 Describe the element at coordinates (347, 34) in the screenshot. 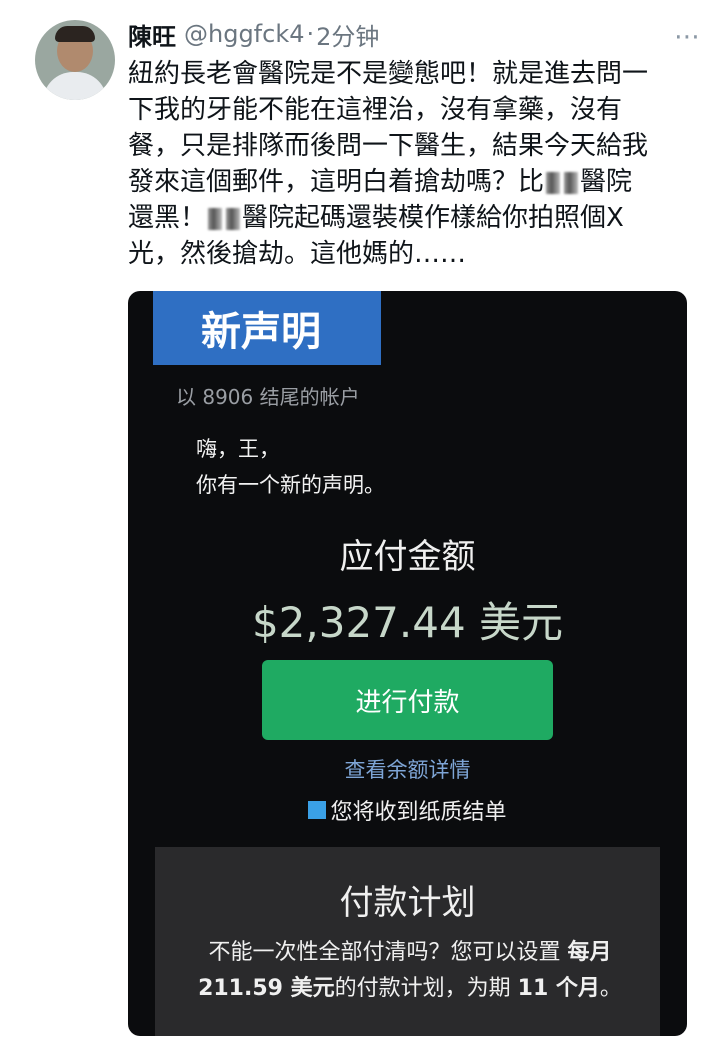

I see `post-time: 2分钟` at that location.